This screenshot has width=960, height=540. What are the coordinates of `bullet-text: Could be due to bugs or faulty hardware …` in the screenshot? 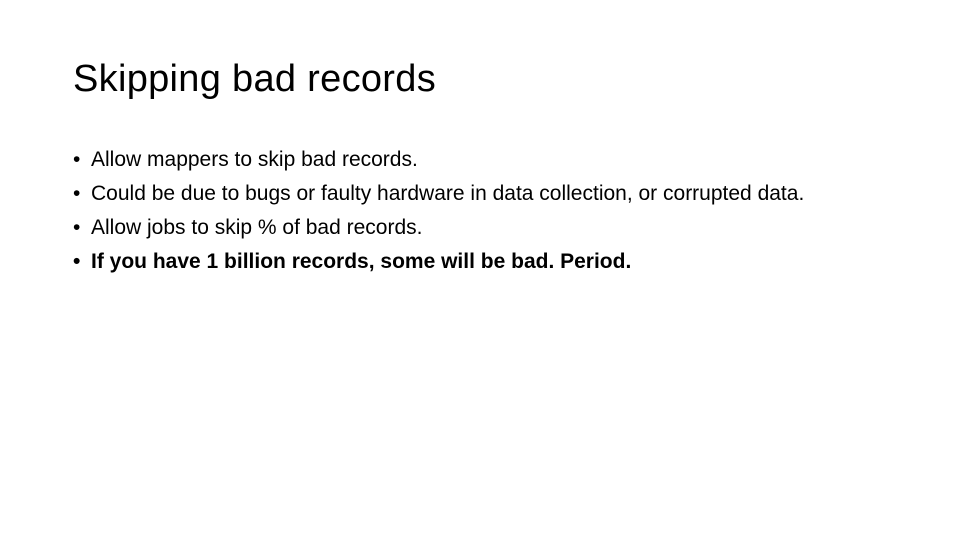 It's located at (448, 193).